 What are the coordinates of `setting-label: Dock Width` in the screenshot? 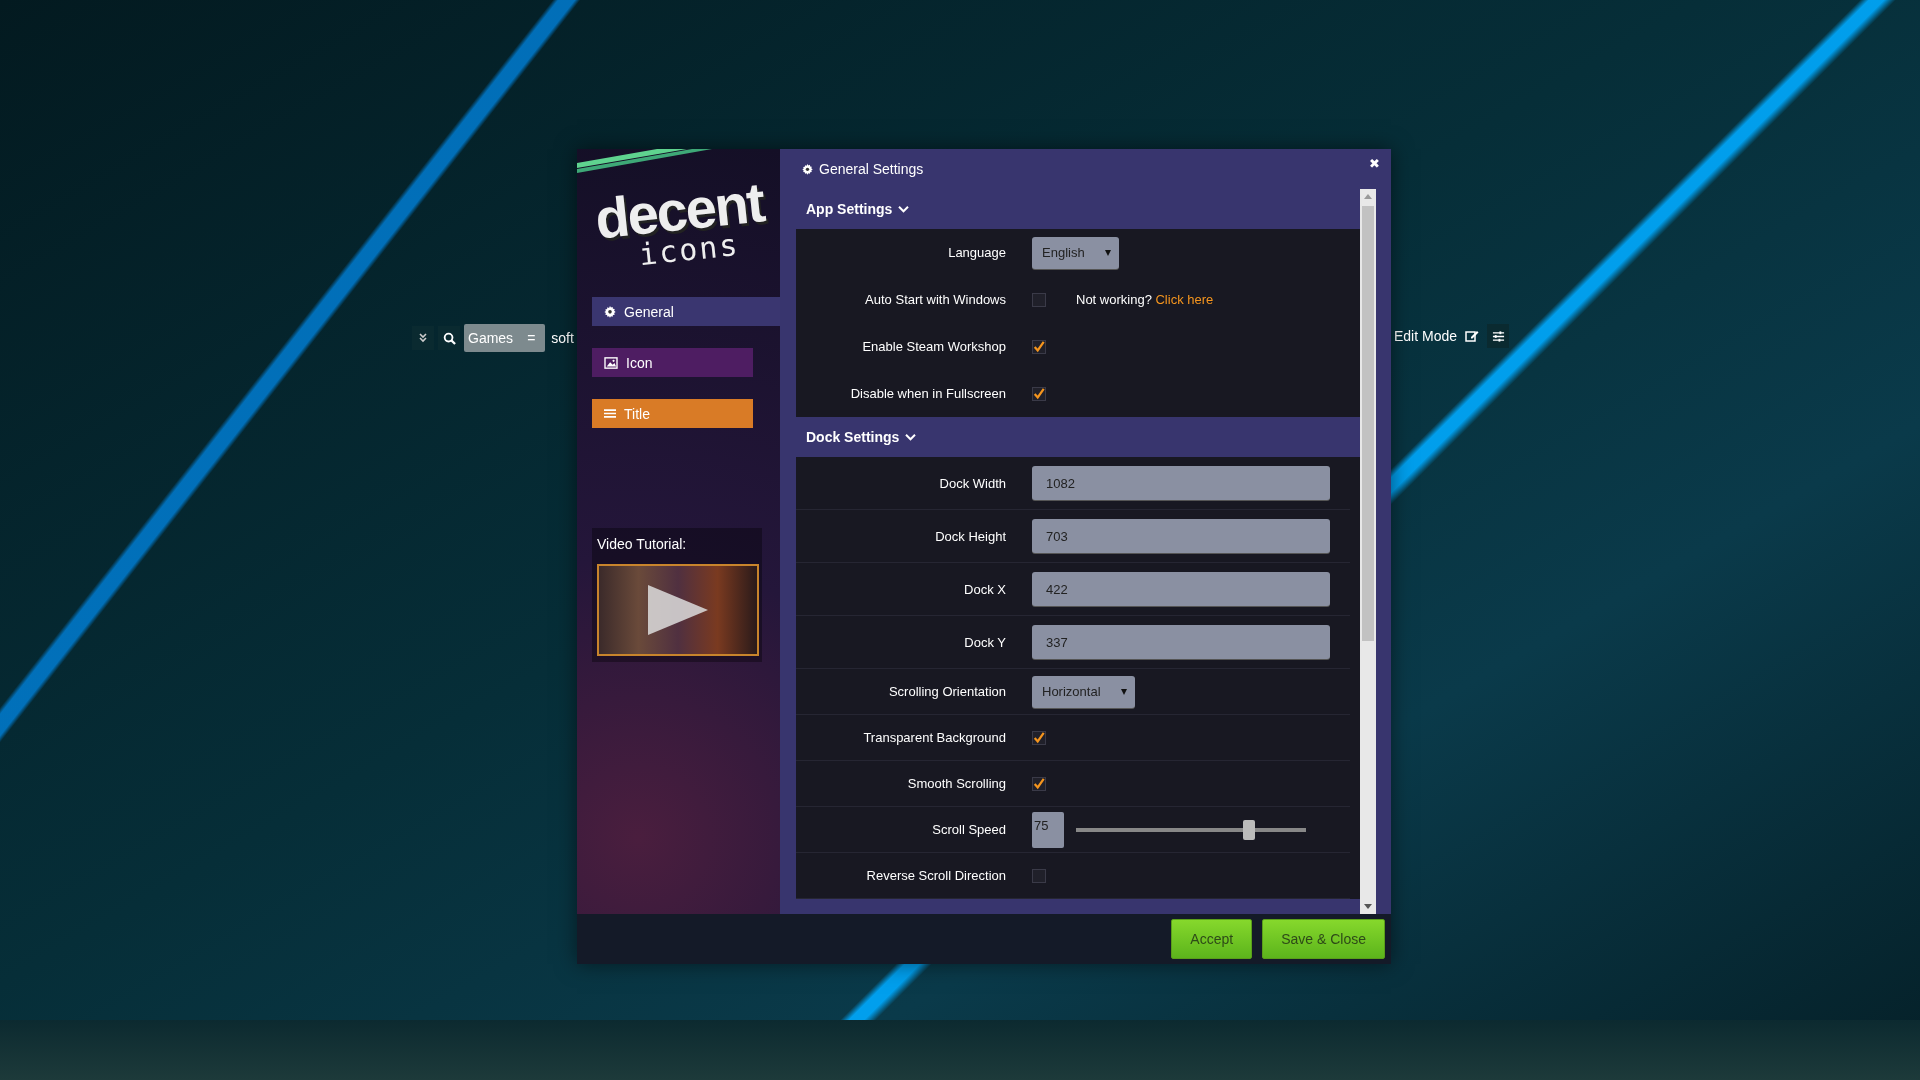 It's located at (972, 483).